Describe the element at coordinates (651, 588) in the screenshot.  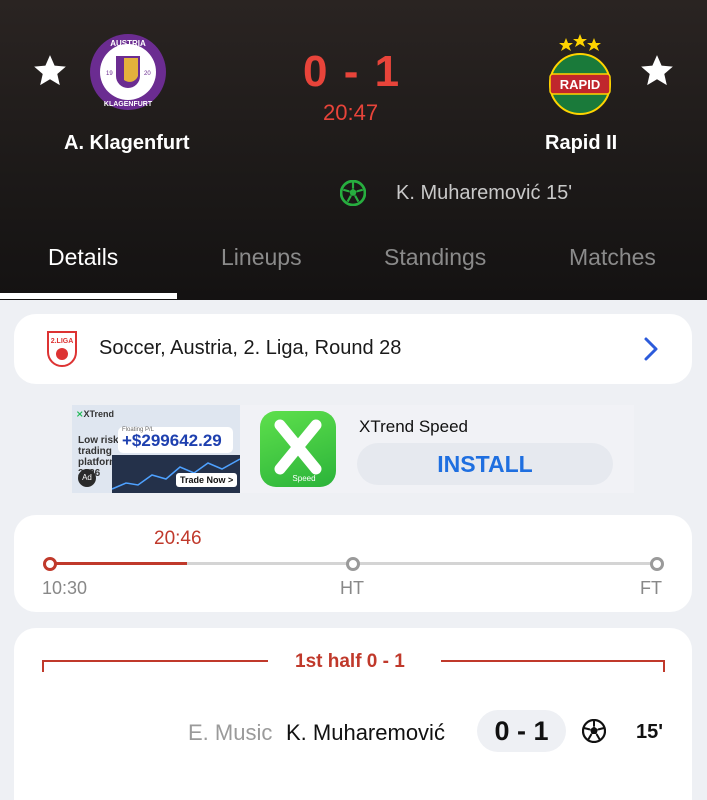
I see `timeline-ft-label: FT` at that location.